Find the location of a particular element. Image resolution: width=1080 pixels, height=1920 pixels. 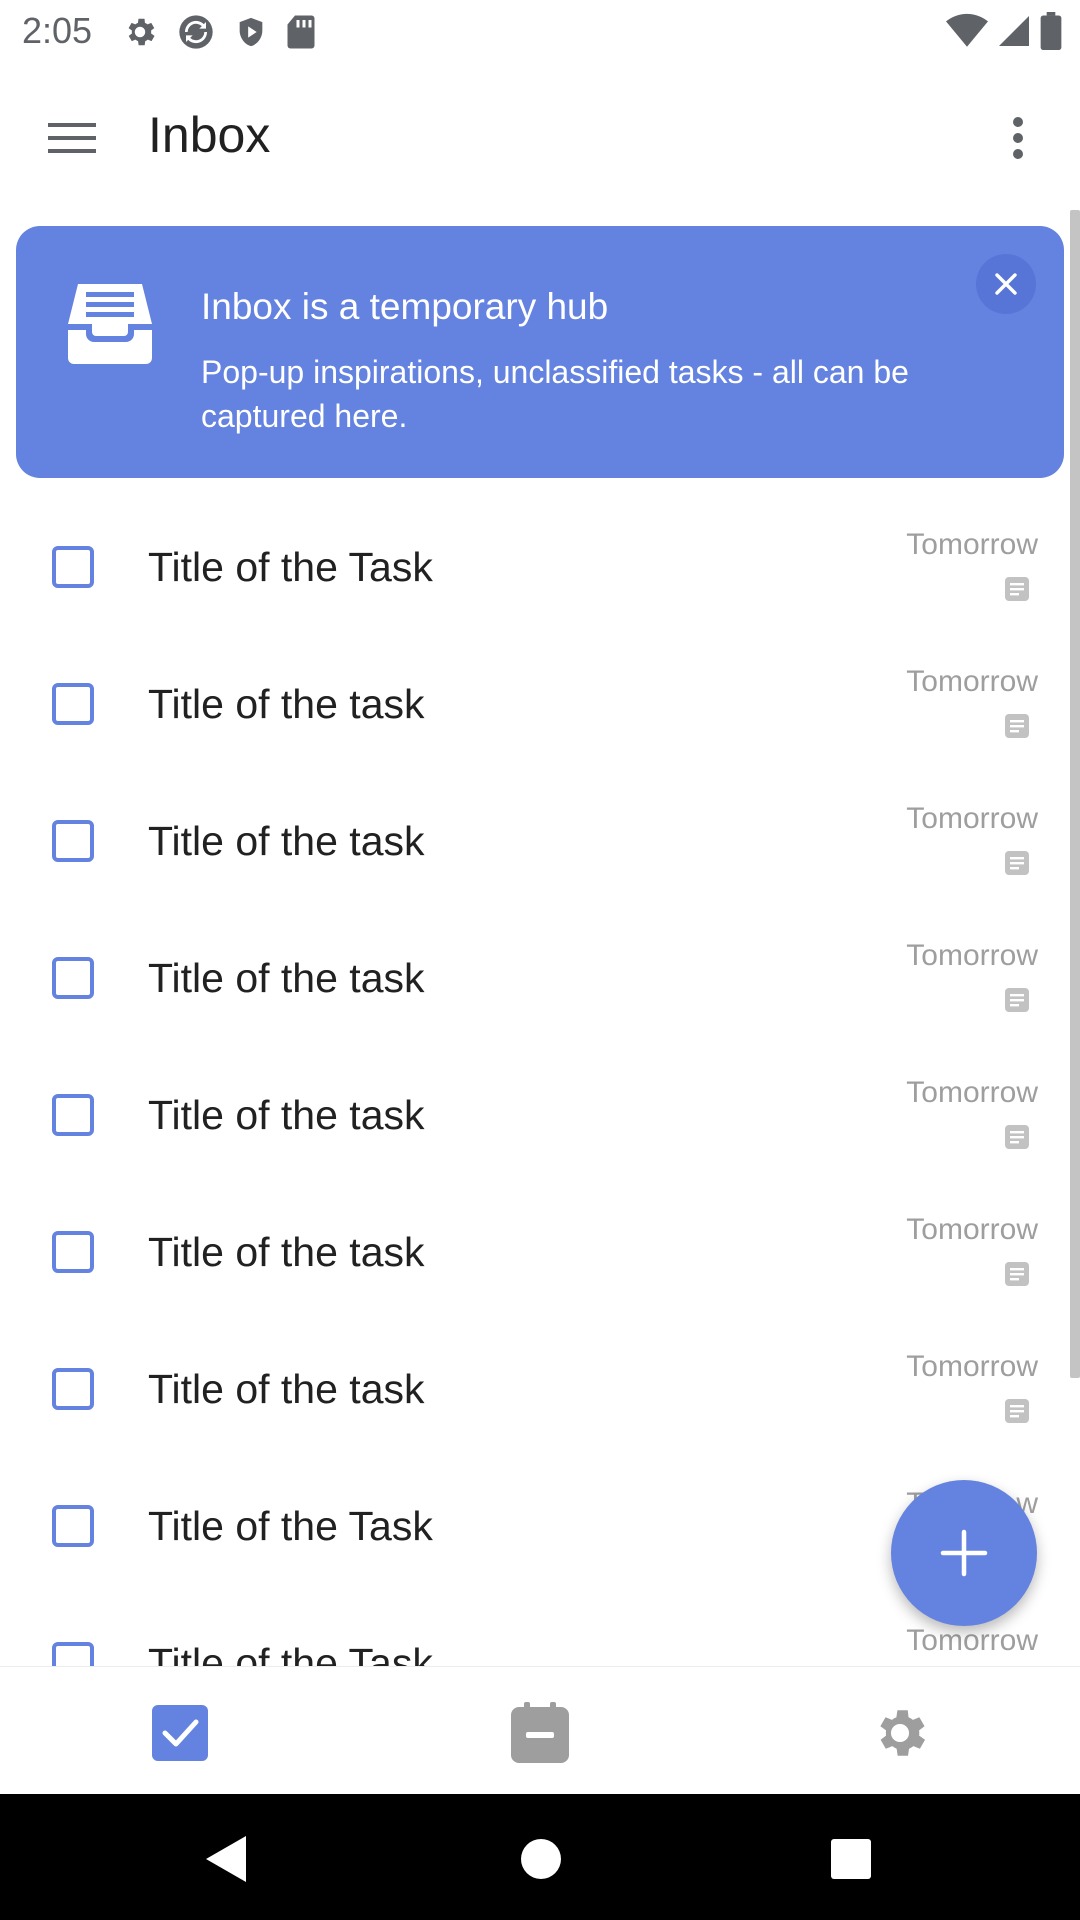

sync-icon is located at coordinates (196, 32).